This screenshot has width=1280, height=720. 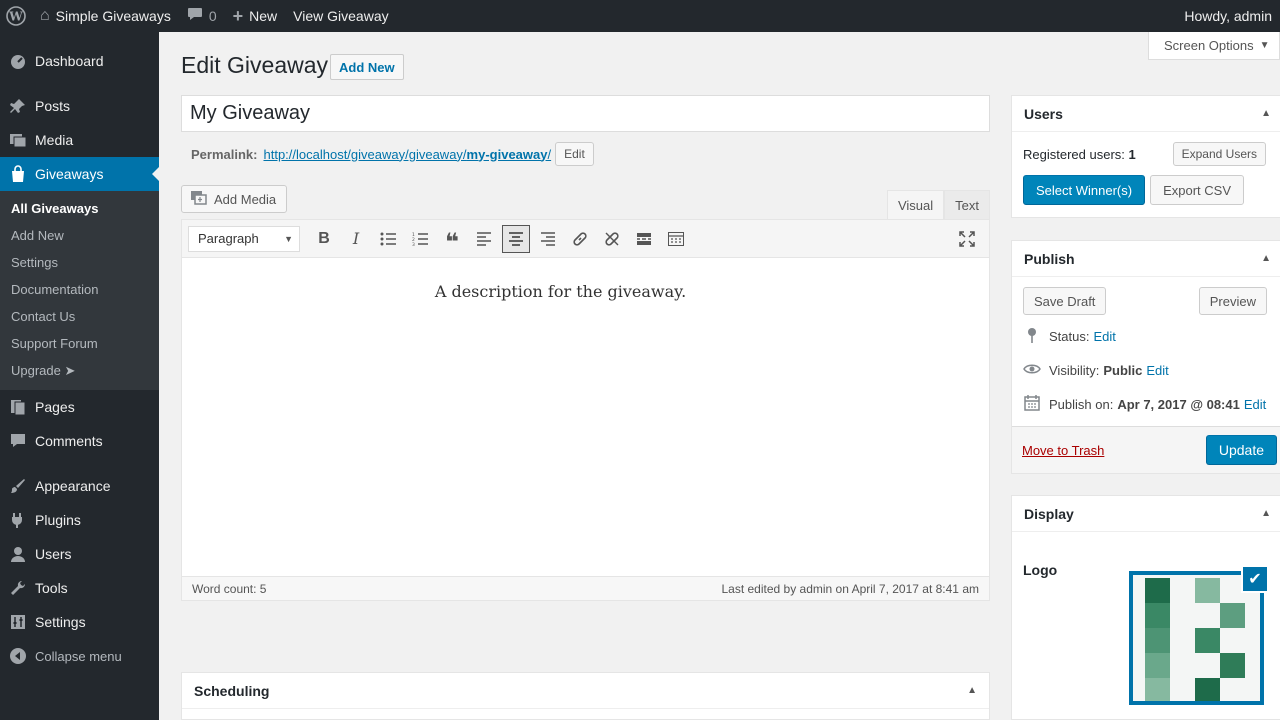 What do you see at coordinates (420, 239) in the screenshot?
I see `numbered-list-icon: 123` at bounding box center [420, 239].